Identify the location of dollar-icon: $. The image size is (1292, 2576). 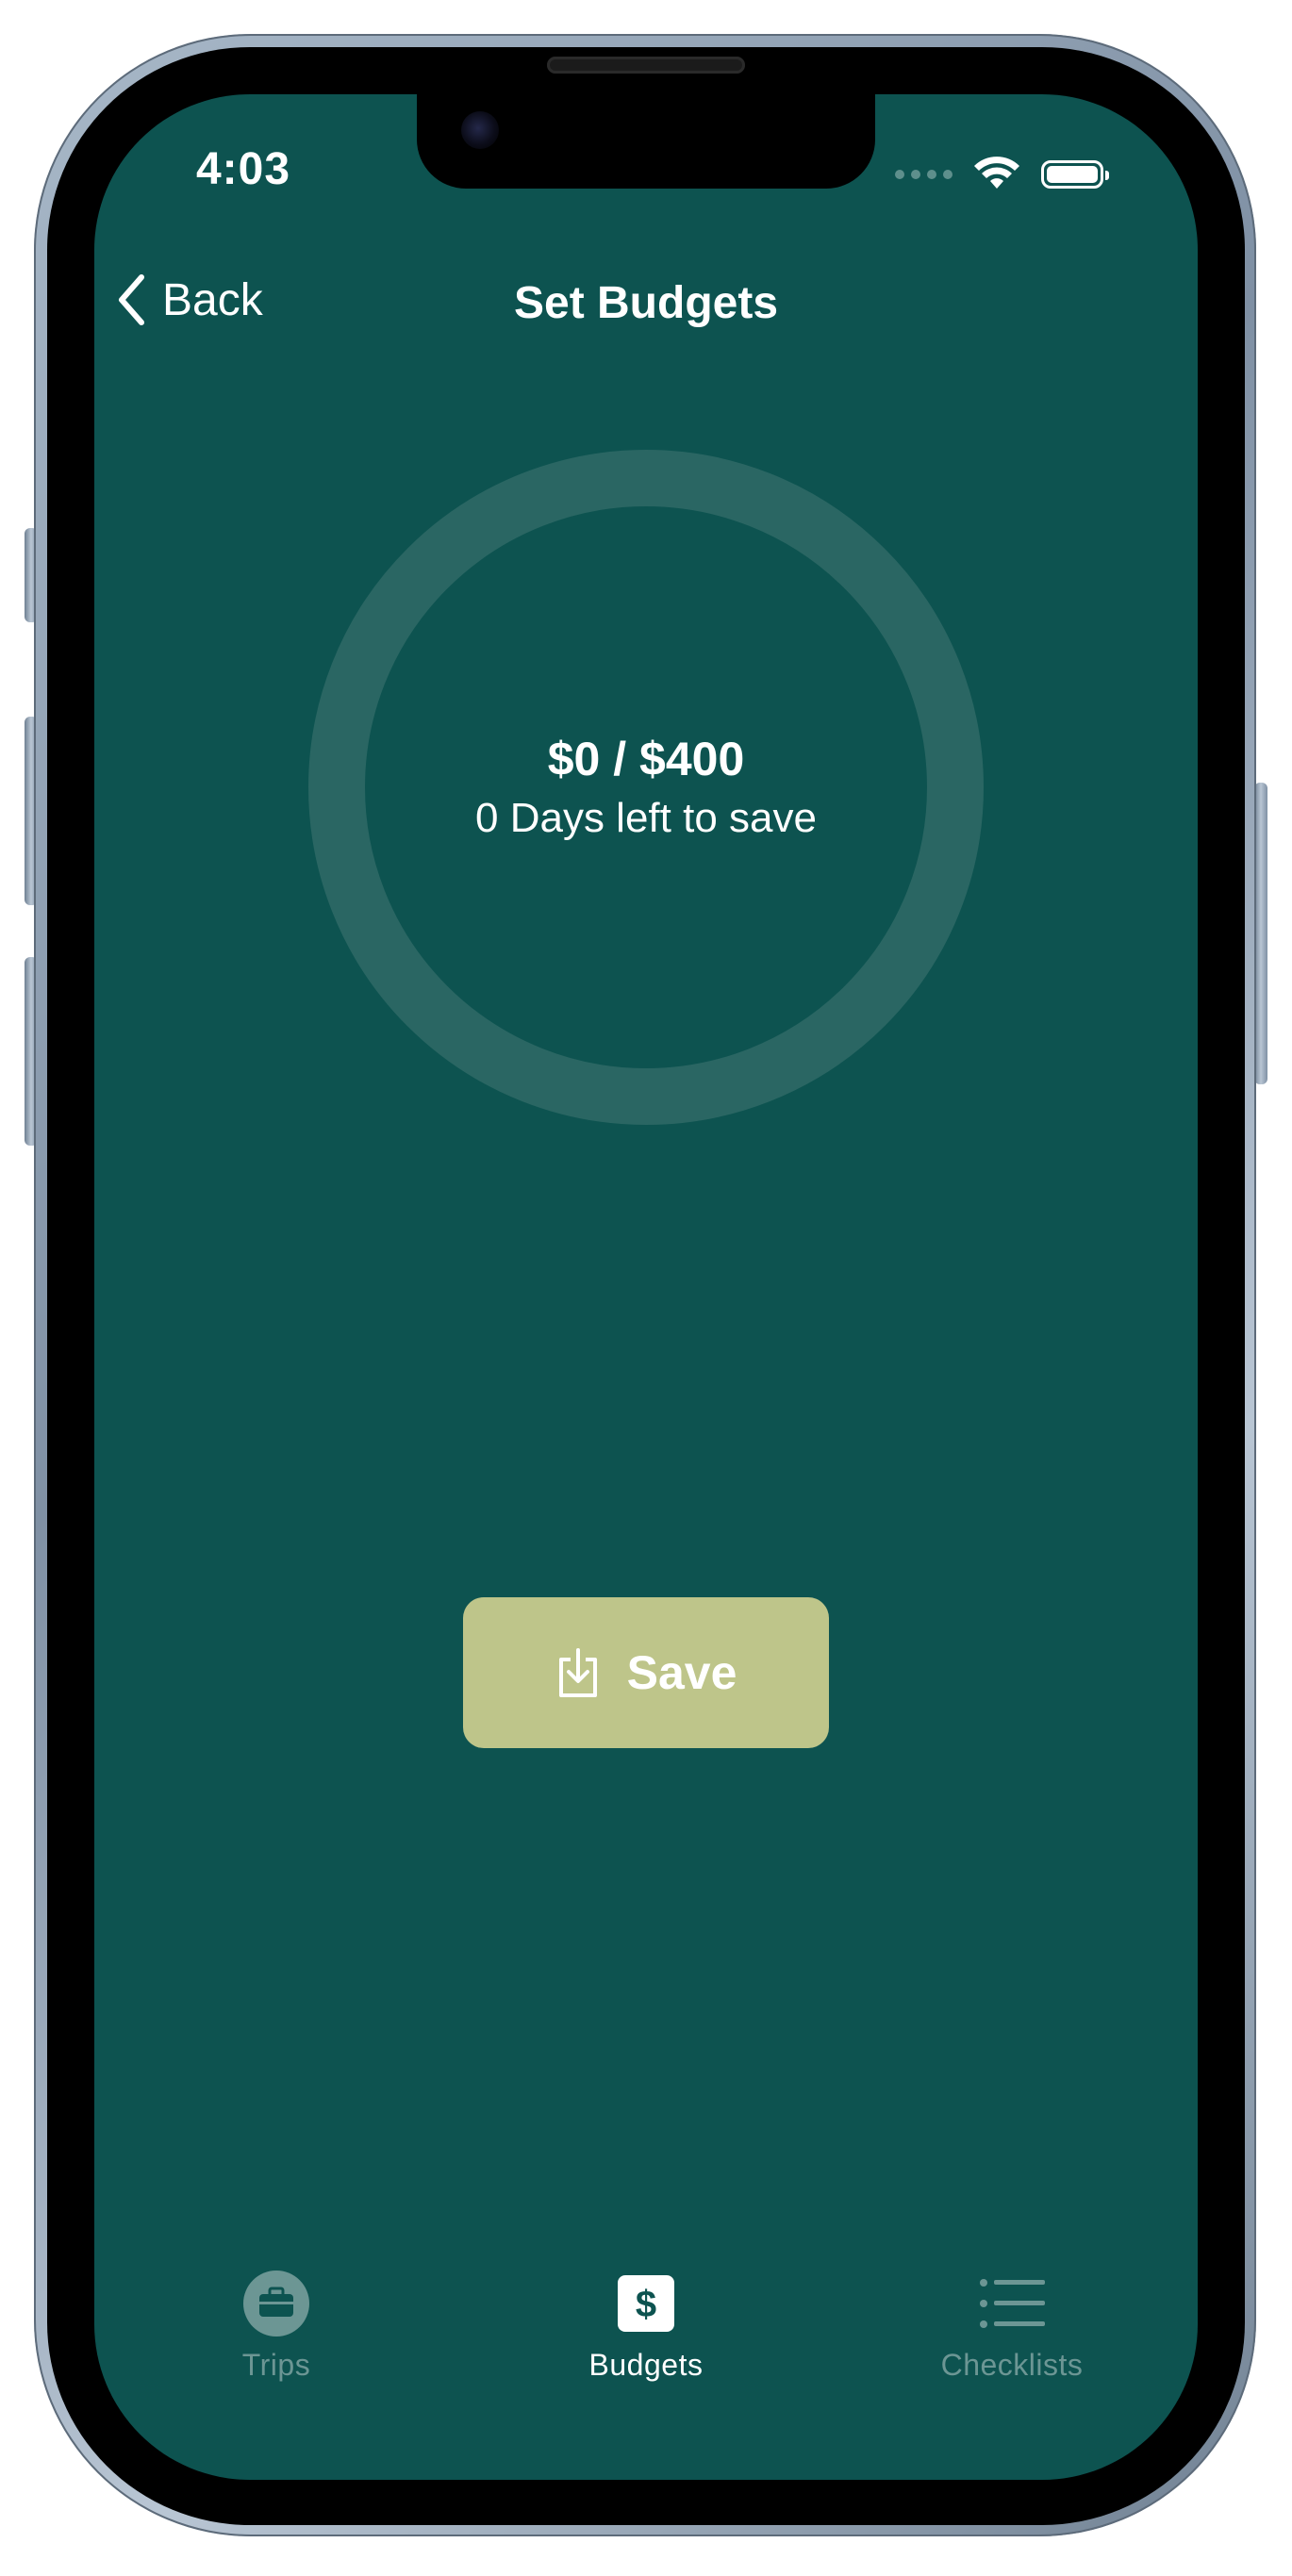
(646, 2304).